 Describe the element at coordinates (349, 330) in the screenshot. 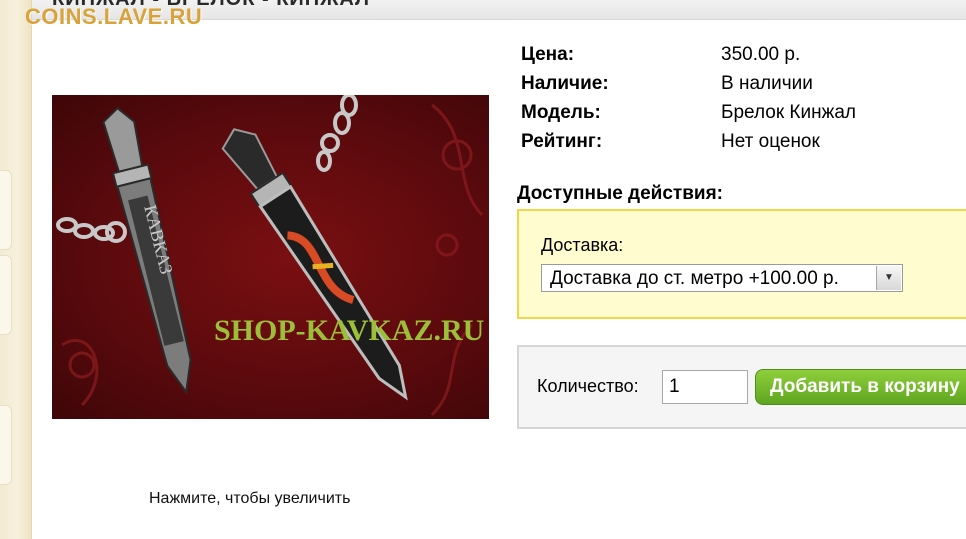

I see `shop-logo-text: SHOP-KAVKAZ.RU` at that location.